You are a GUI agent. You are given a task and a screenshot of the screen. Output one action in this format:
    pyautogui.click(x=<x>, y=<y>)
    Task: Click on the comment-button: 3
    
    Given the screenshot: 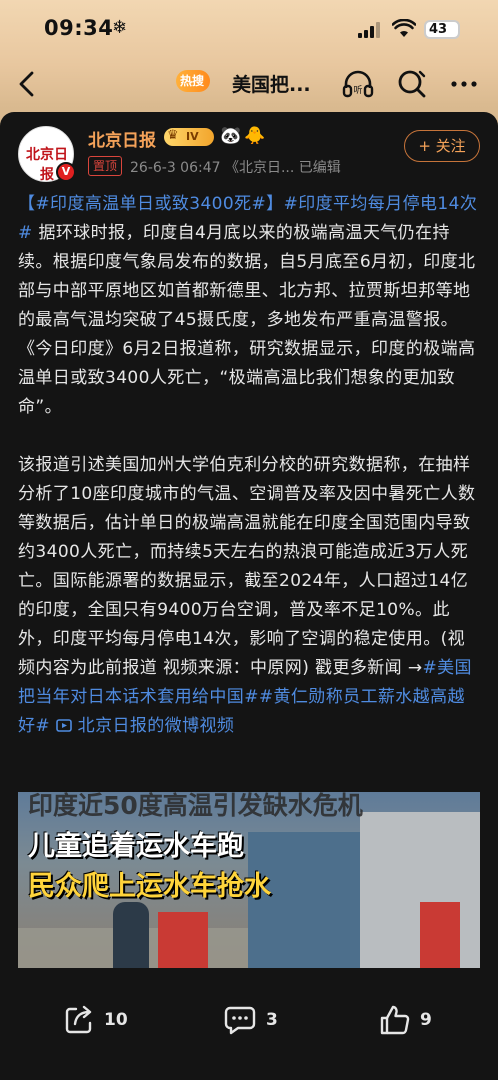 What is the action you would take?
    pyautogui.click(x=250, y=1020)
    